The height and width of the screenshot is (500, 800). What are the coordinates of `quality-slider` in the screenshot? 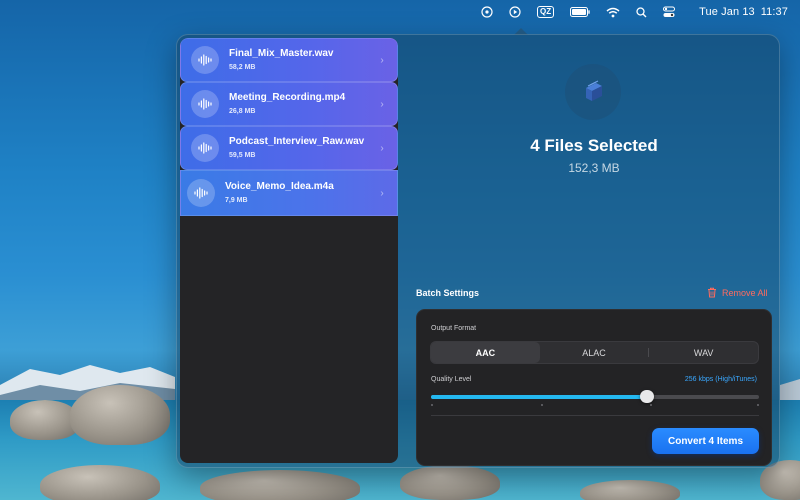 It's located at (595, 396).